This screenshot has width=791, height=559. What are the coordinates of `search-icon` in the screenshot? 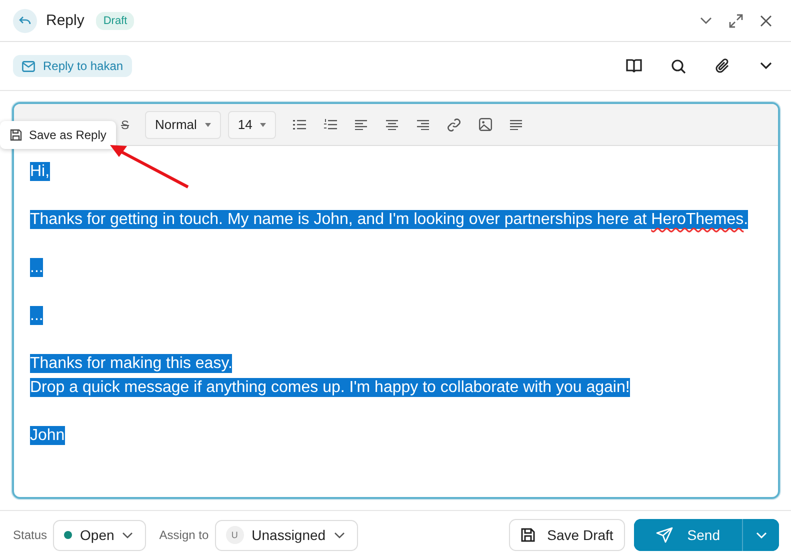 It's located at (678, 66).